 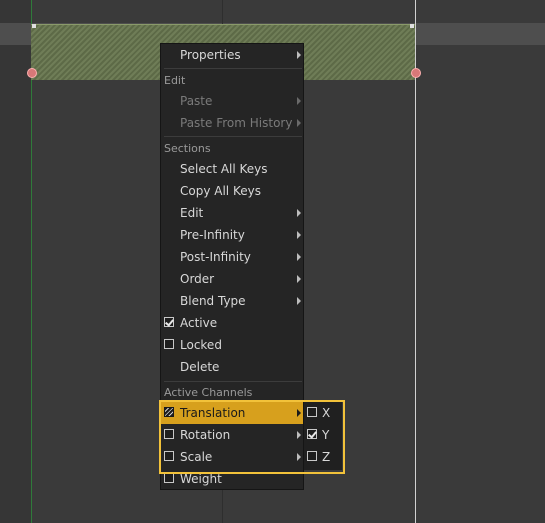 What do you see at coordinates (187, 148) in the screenshot?
I see `menu-section-header: Sections` at bounding box center [187, 148].